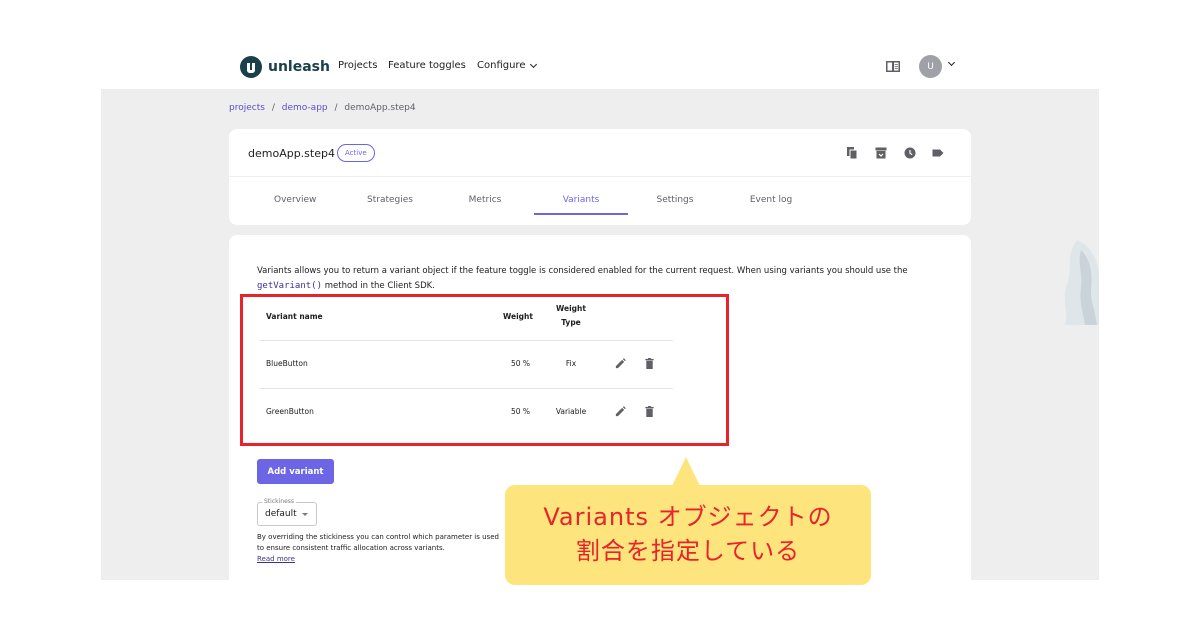 Image resolution: width=1200 pixels, height=630 pixels. What do you see at coordinates (501, 65) in the screenshot?
I see `nav-configure-label: Configure` at bounding box center [501, 65].